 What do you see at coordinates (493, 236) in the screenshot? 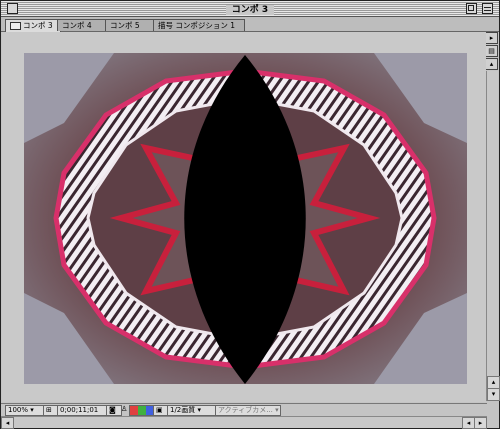
I see `vertical-scrollbar: ▴ ▾` at bounding box center [493, 236].